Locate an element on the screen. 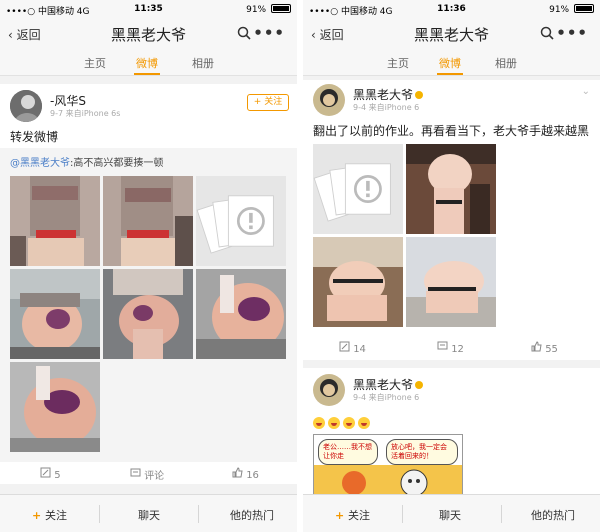 This screenshot has height=532, width=600. profile-tabs: 主页 微博 相册 is located at coordinates (451, 62).